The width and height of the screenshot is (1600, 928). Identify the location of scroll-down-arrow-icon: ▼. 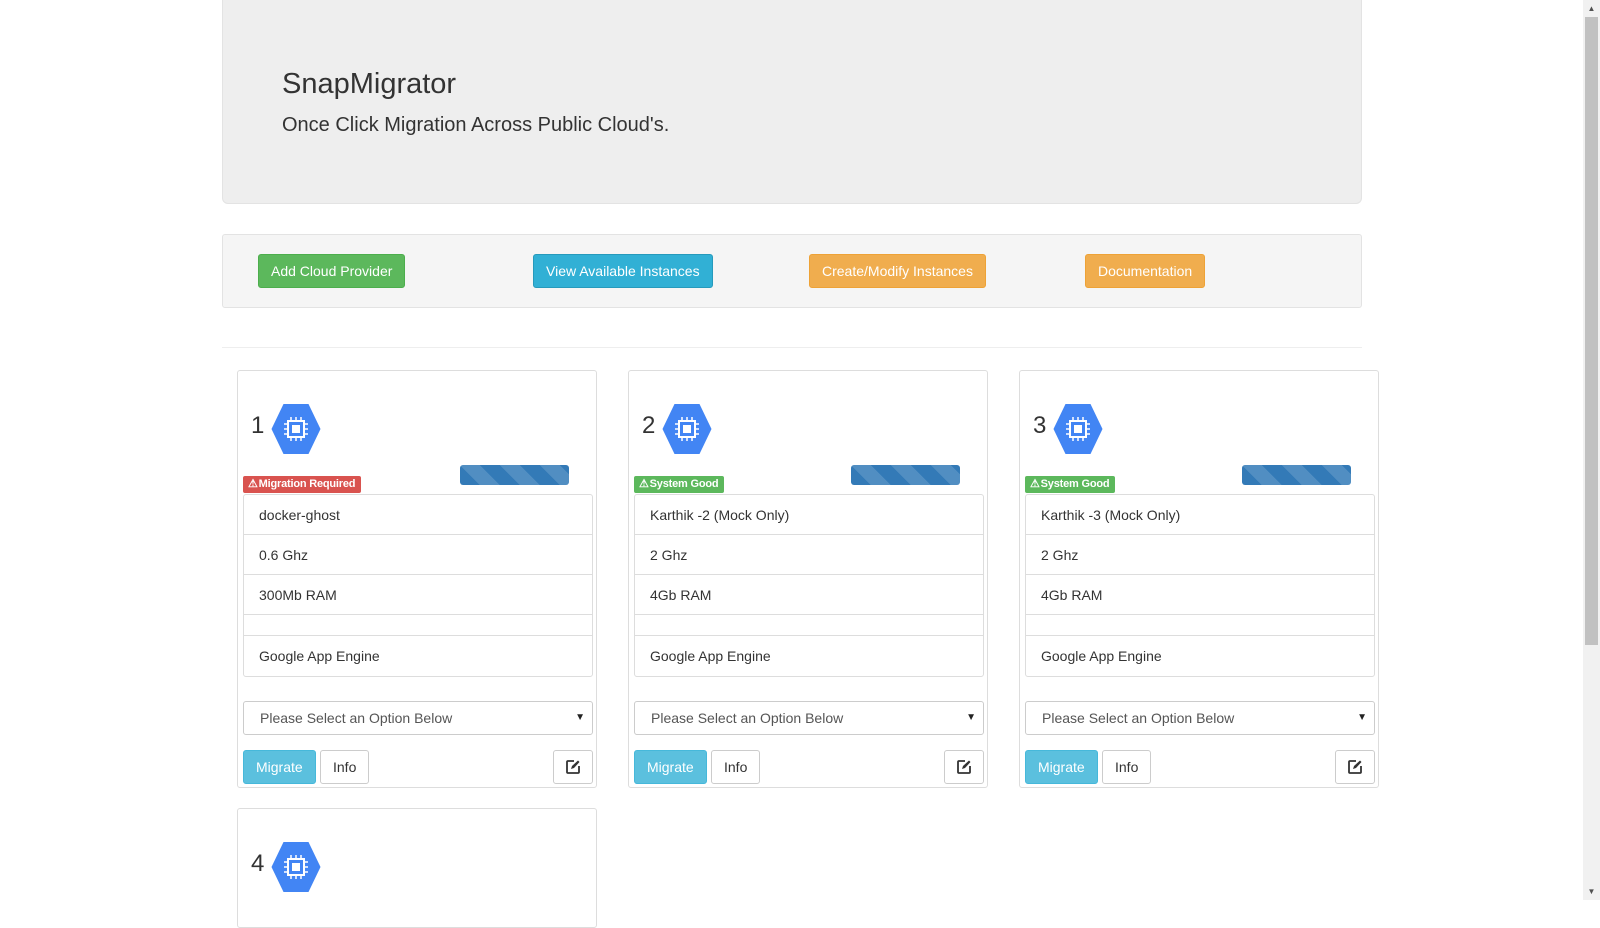
(1591, 891).